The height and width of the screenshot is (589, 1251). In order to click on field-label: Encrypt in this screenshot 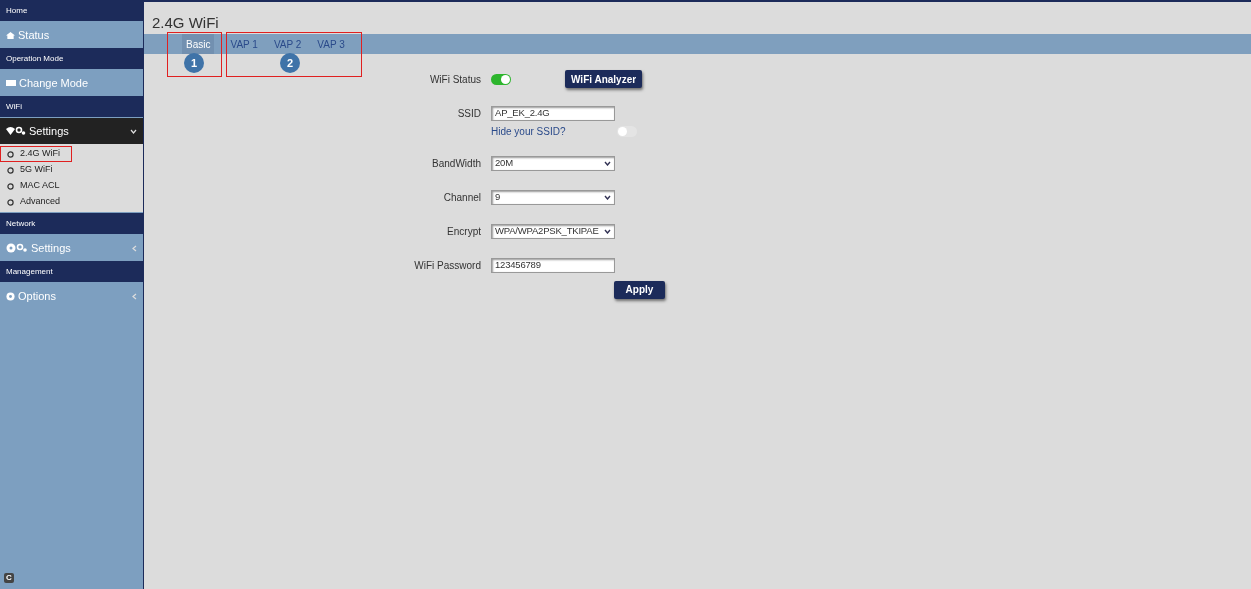, I will do `click(464, 231)`.